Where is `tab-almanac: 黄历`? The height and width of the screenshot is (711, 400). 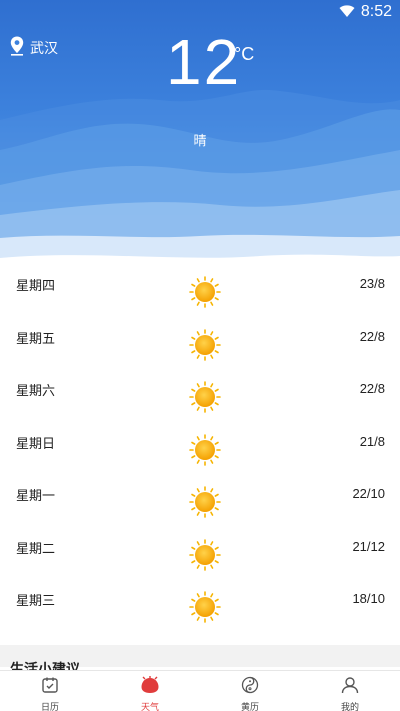 tab-almanac: 黄历 is located at coordinates (250, 691).